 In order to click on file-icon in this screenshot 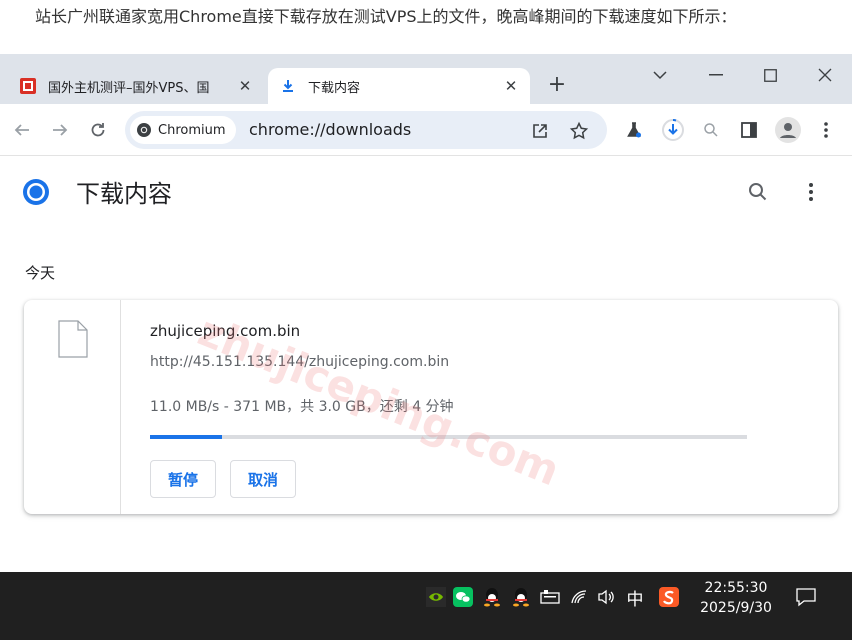, I will do `click(73, 339)`.